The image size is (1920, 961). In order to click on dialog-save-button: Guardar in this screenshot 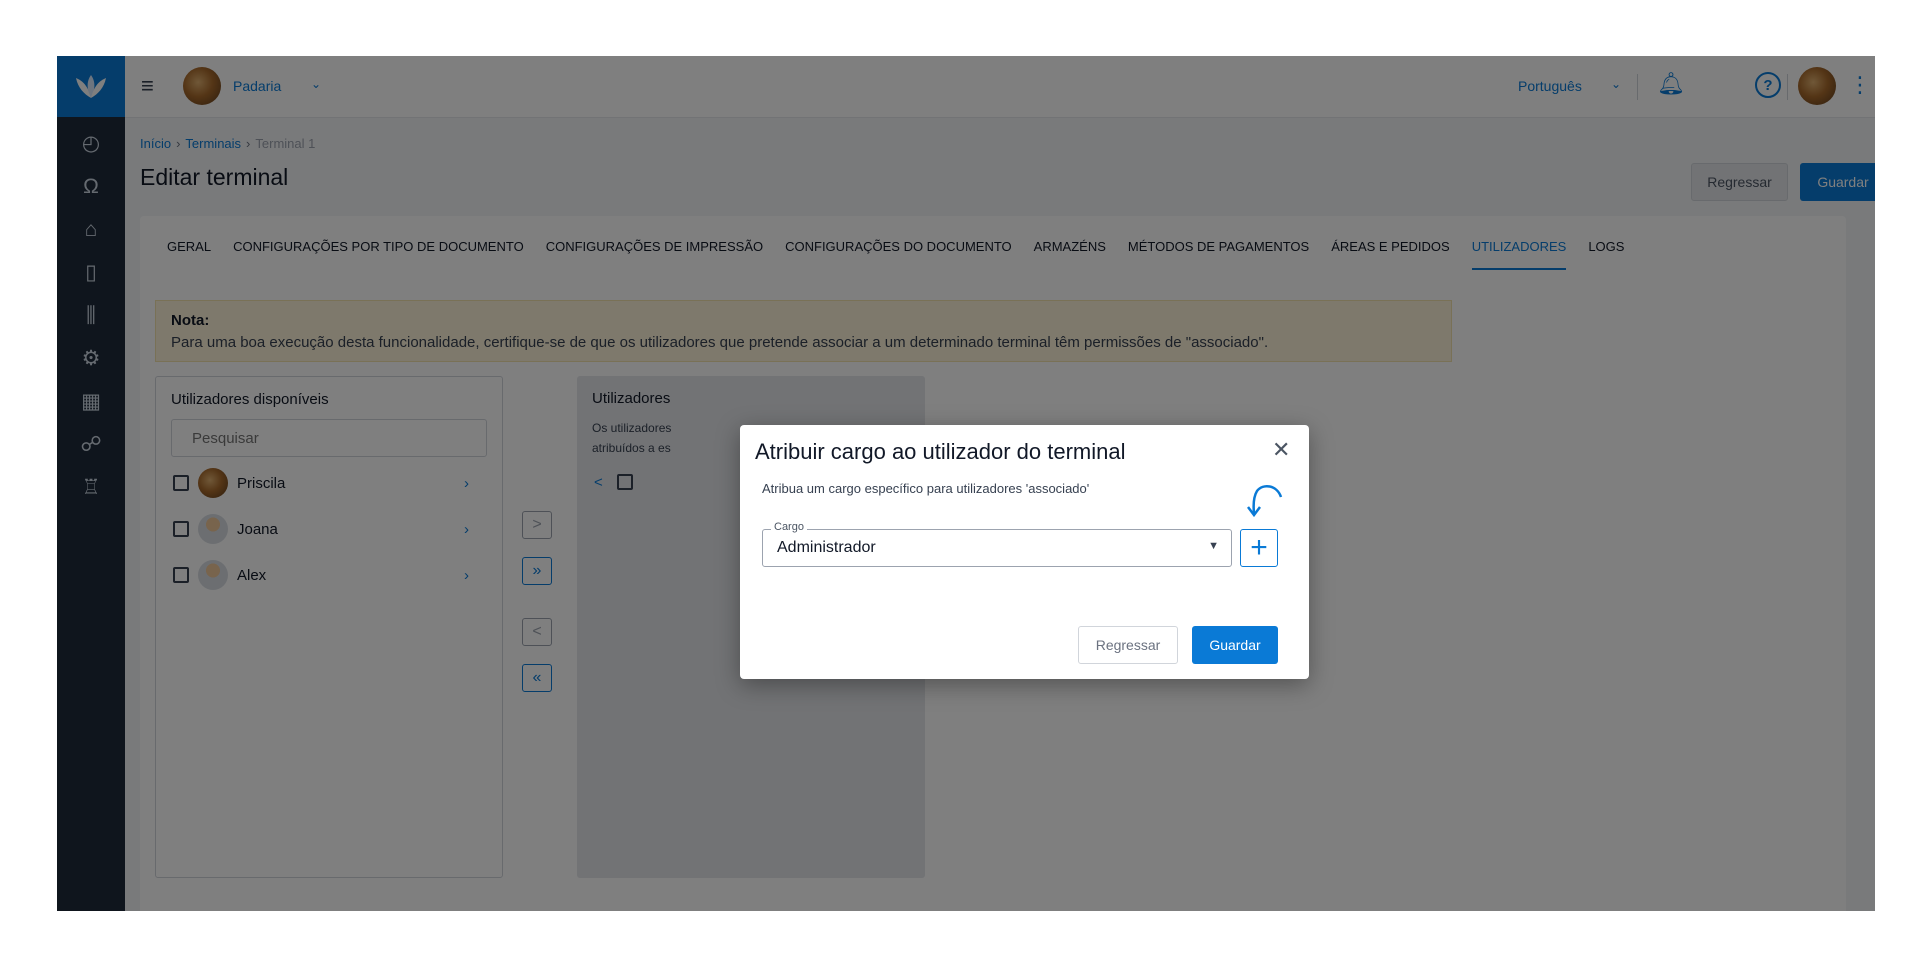, I will do `click(1235, 645)`.